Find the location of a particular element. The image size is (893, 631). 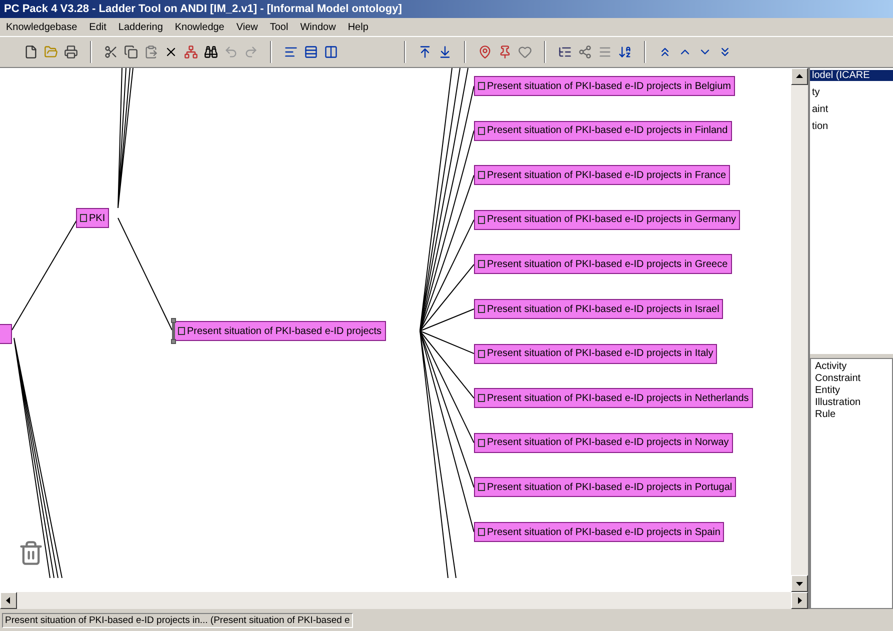

right-arrow-icon is located at coordinates (799, 600).